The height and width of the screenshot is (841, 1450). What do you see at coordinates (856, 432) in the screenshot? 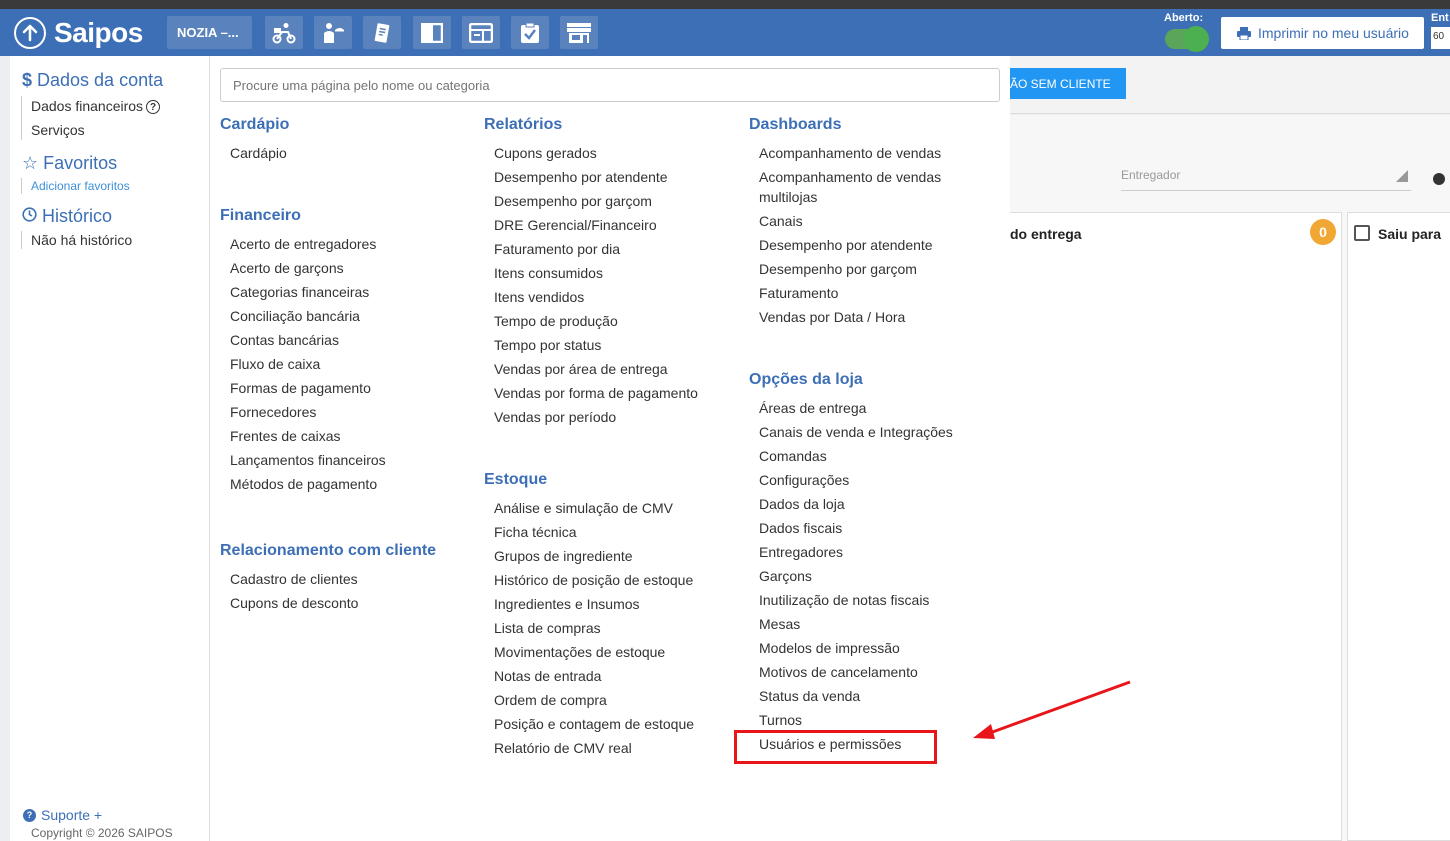
I see `menu-item: Canais de venda e Integrações` at bounding box center [856, 432].